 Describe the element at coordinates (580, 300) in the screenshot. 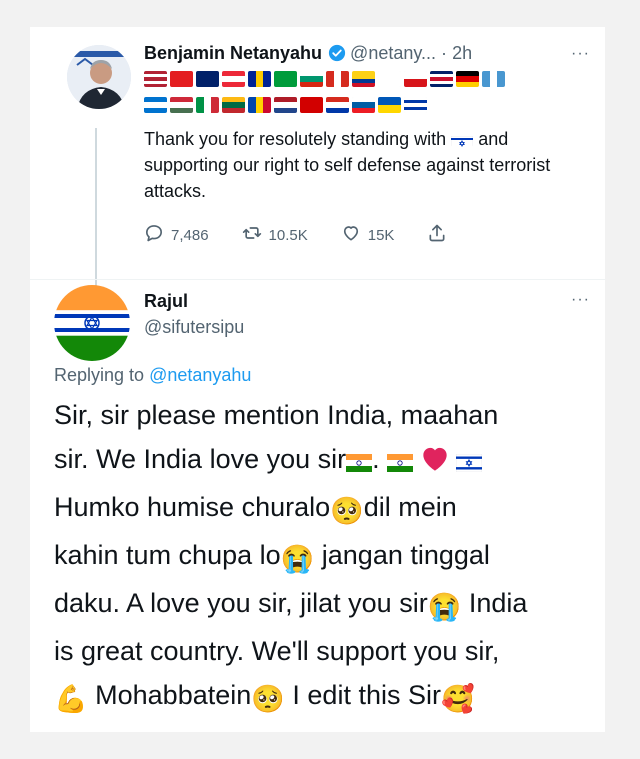

I see `reply-more-options-icon: ···` at that location.